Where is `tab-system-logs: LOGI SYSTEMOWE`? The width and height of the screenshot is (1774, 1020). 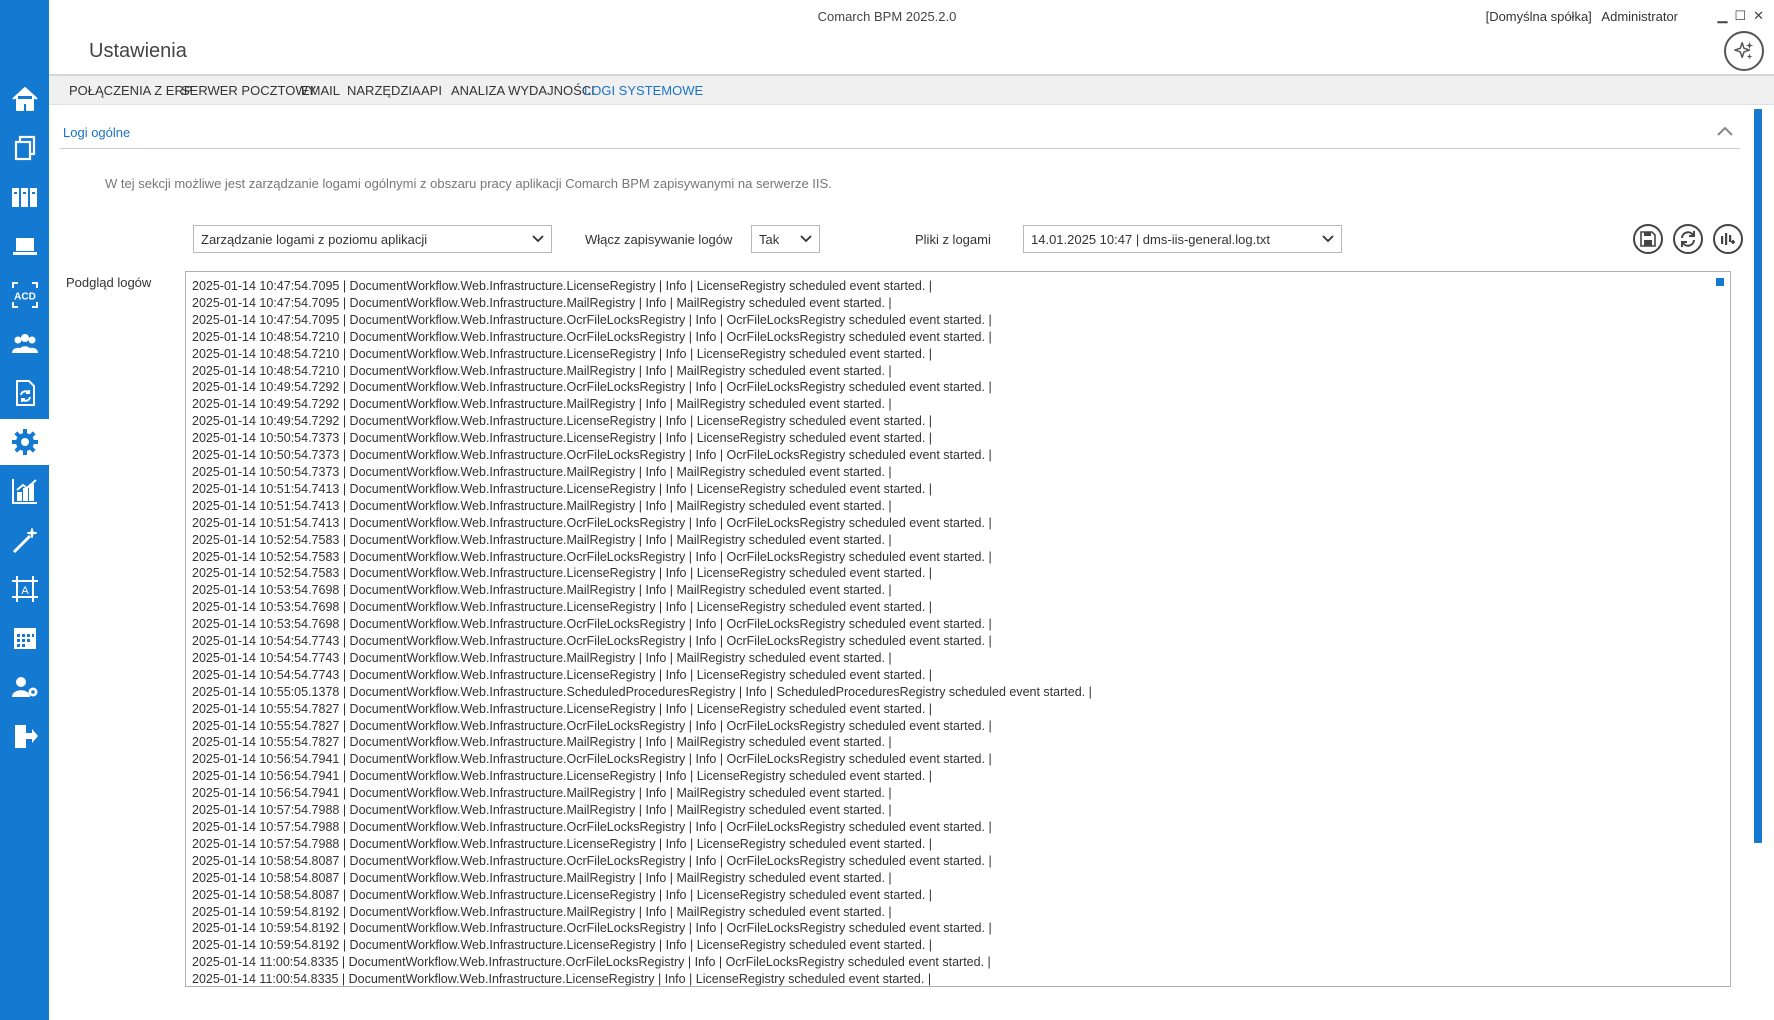
tab-system-logs: LOGI SYSTEMOWE is located at coordinates (643, 90).